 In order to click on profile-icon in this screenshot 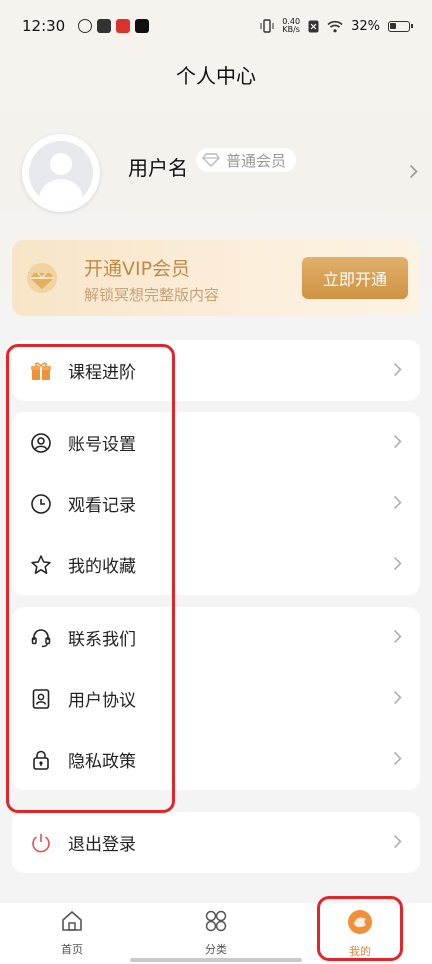, I will do `click(360, 922)`.